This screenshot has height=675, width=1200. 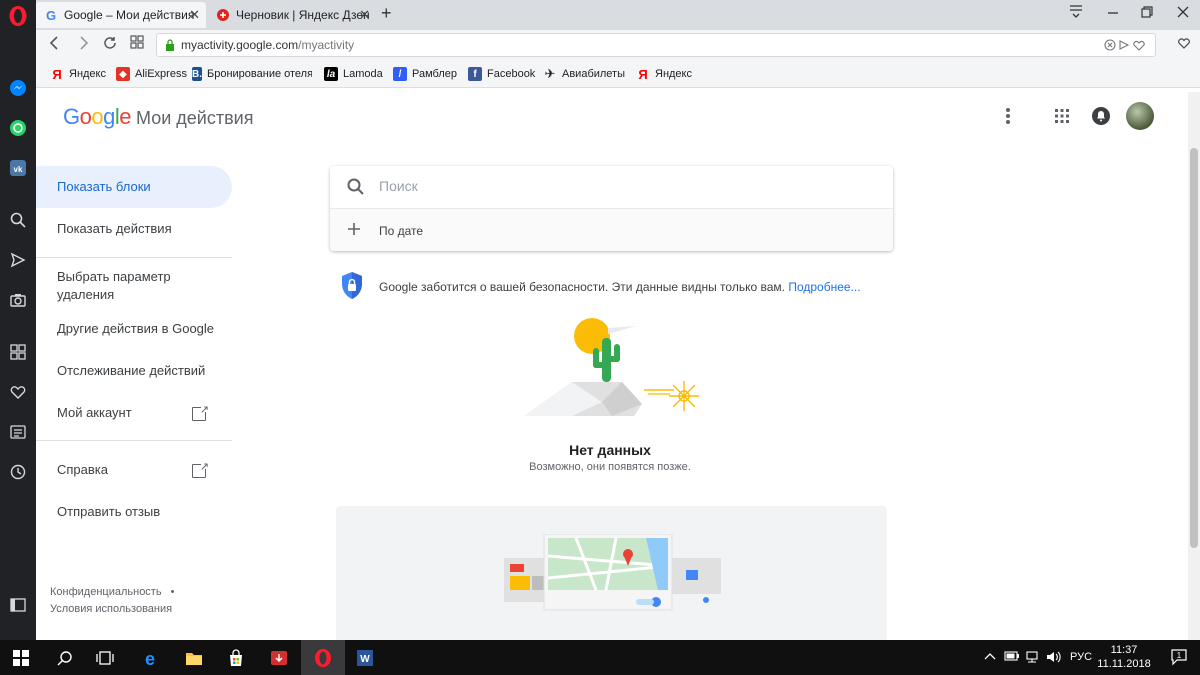 I want to click on bookmark-rambler: / Рамблер, so click(x=425, y=74).